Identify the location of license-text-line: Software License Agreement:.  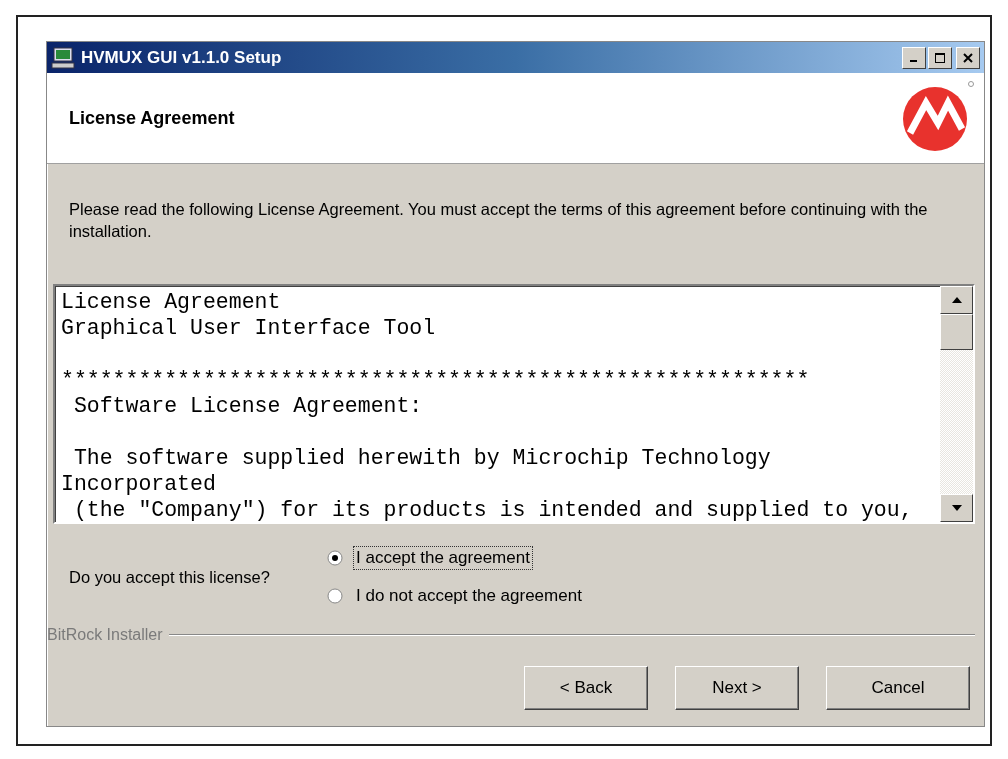
(248, 406).